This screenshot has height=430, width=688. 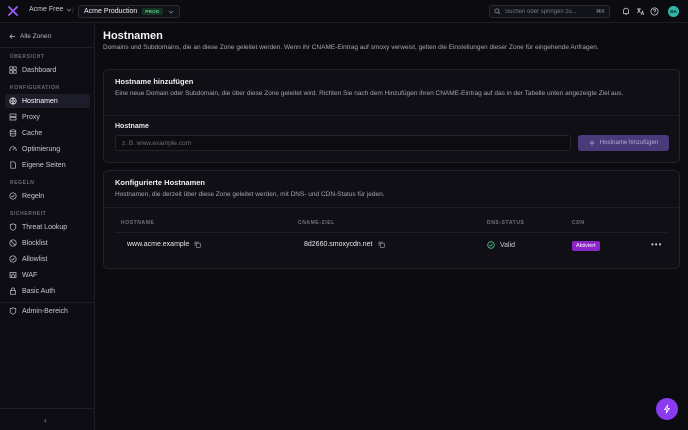 What do you see at coordinates (35, 259) in the screenshot?
I see `sidebar-item-label: Allowlist` at bounding box center [35, 259].